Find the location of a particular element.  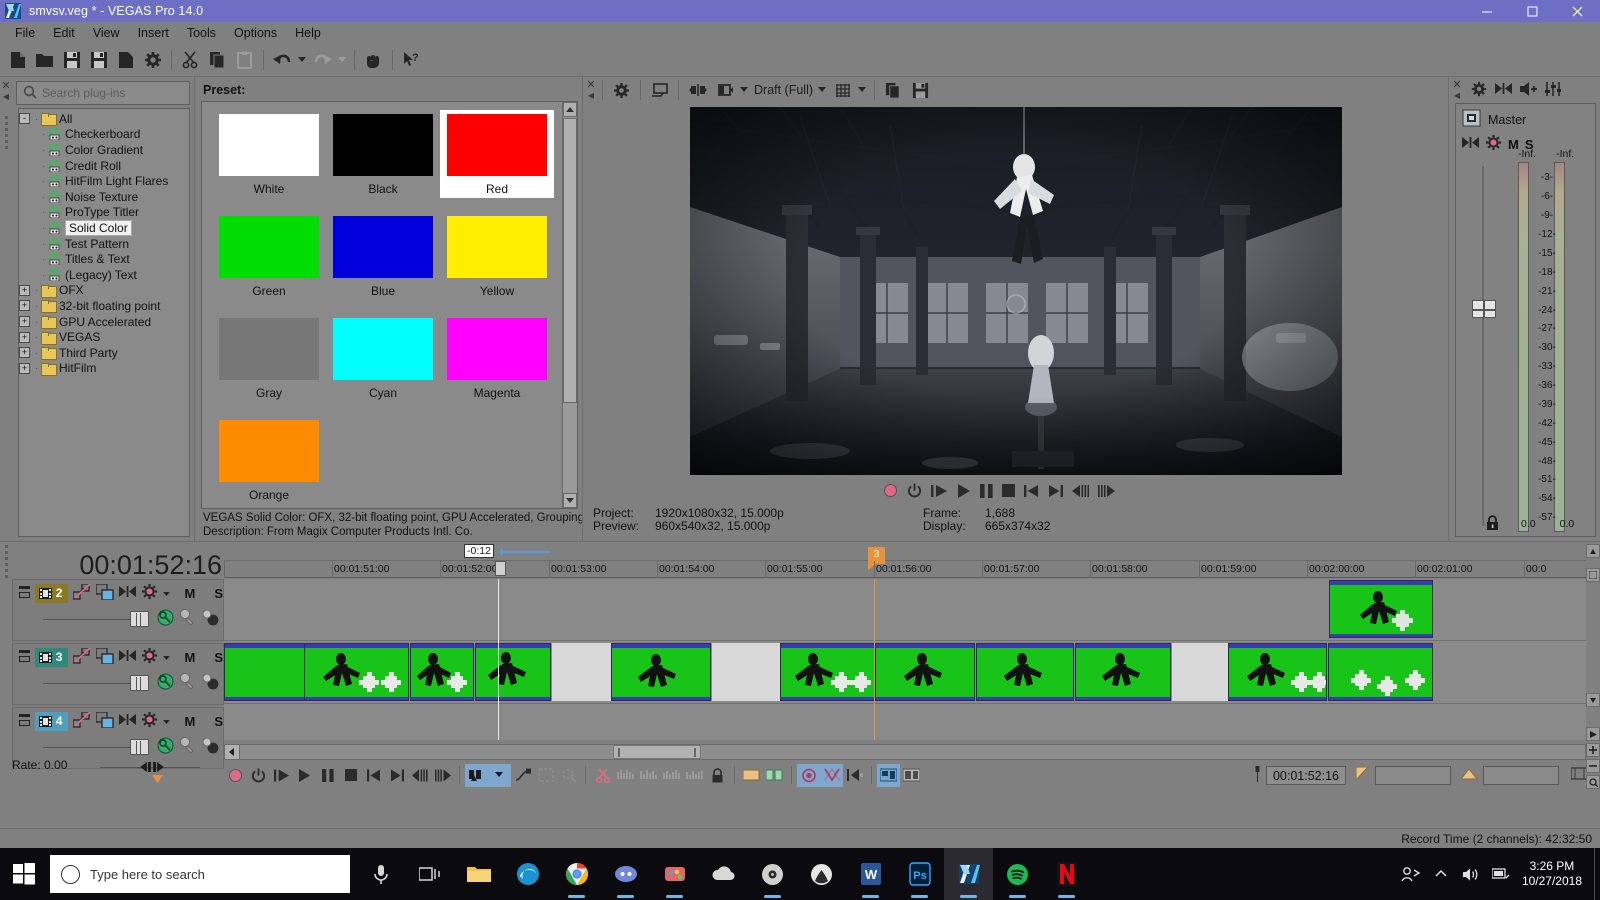

taskbar-clock: 3:26 PM 10/27/2018 is located at coordinates (1555, 874).